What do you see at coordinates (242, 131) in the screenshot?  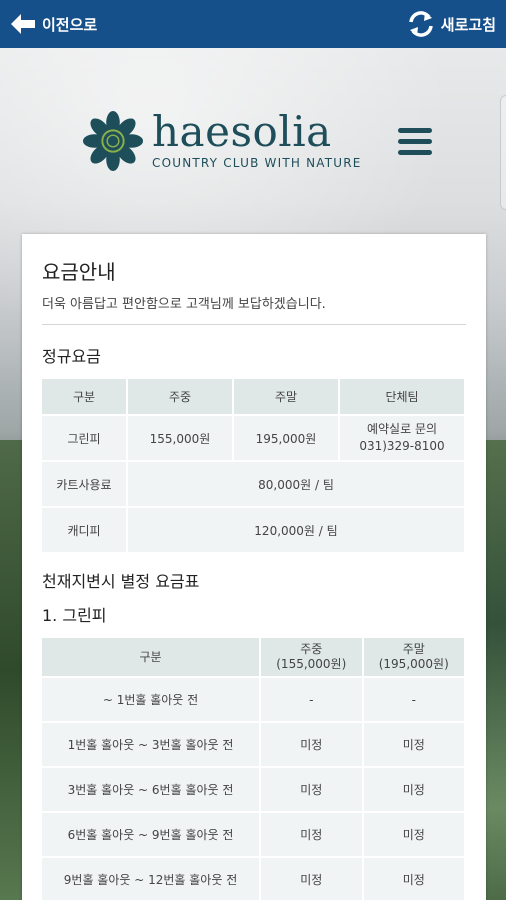 I see `logo-name: haesolia` at bounding box center [242, 131].